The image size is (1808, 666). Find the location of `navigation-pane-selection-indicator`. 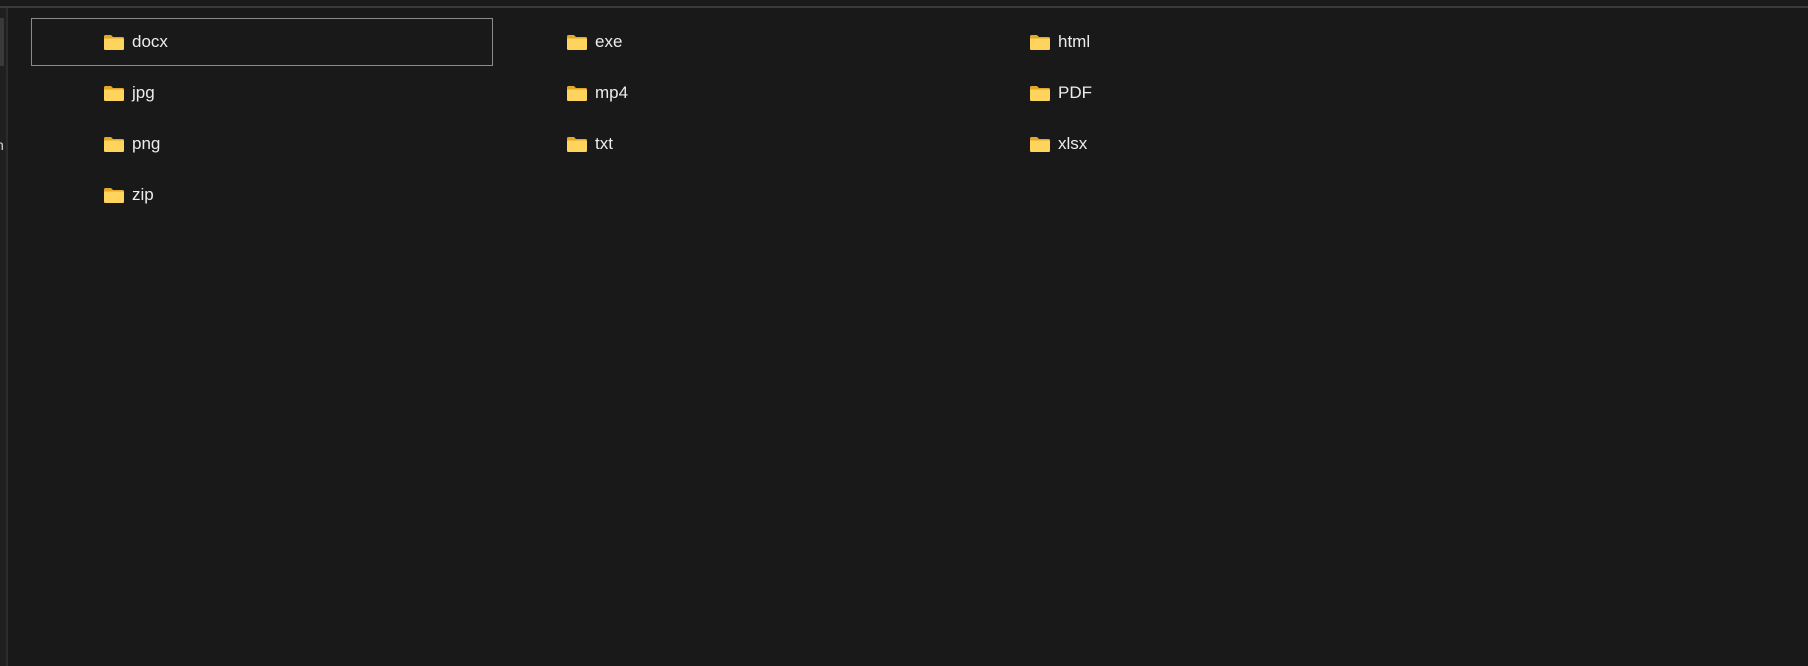

navigation-pane-selection-indicator is located at coordinates (2, 42).